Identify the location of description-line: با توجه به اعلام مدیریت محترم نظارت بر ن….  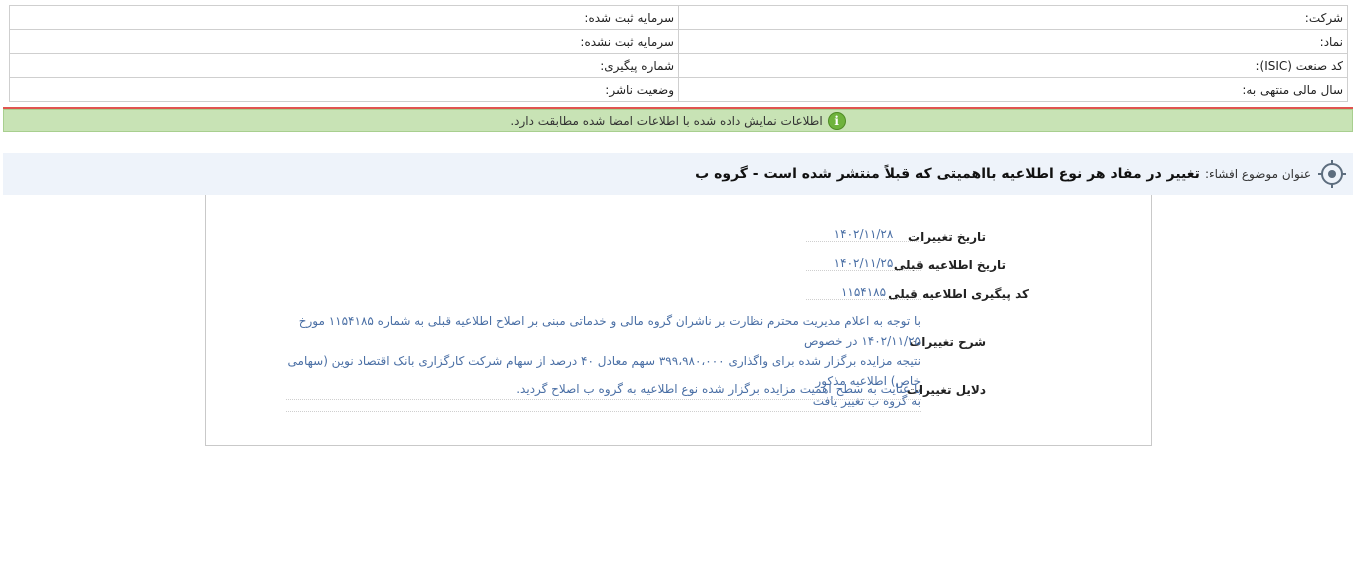
(609, 331).